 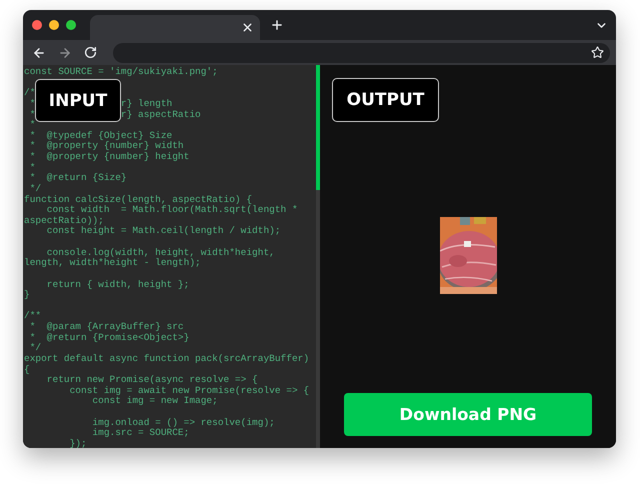 I want to click on code-line: function calcSize(length, aspectRatio) {, so click(x=138, y=199).